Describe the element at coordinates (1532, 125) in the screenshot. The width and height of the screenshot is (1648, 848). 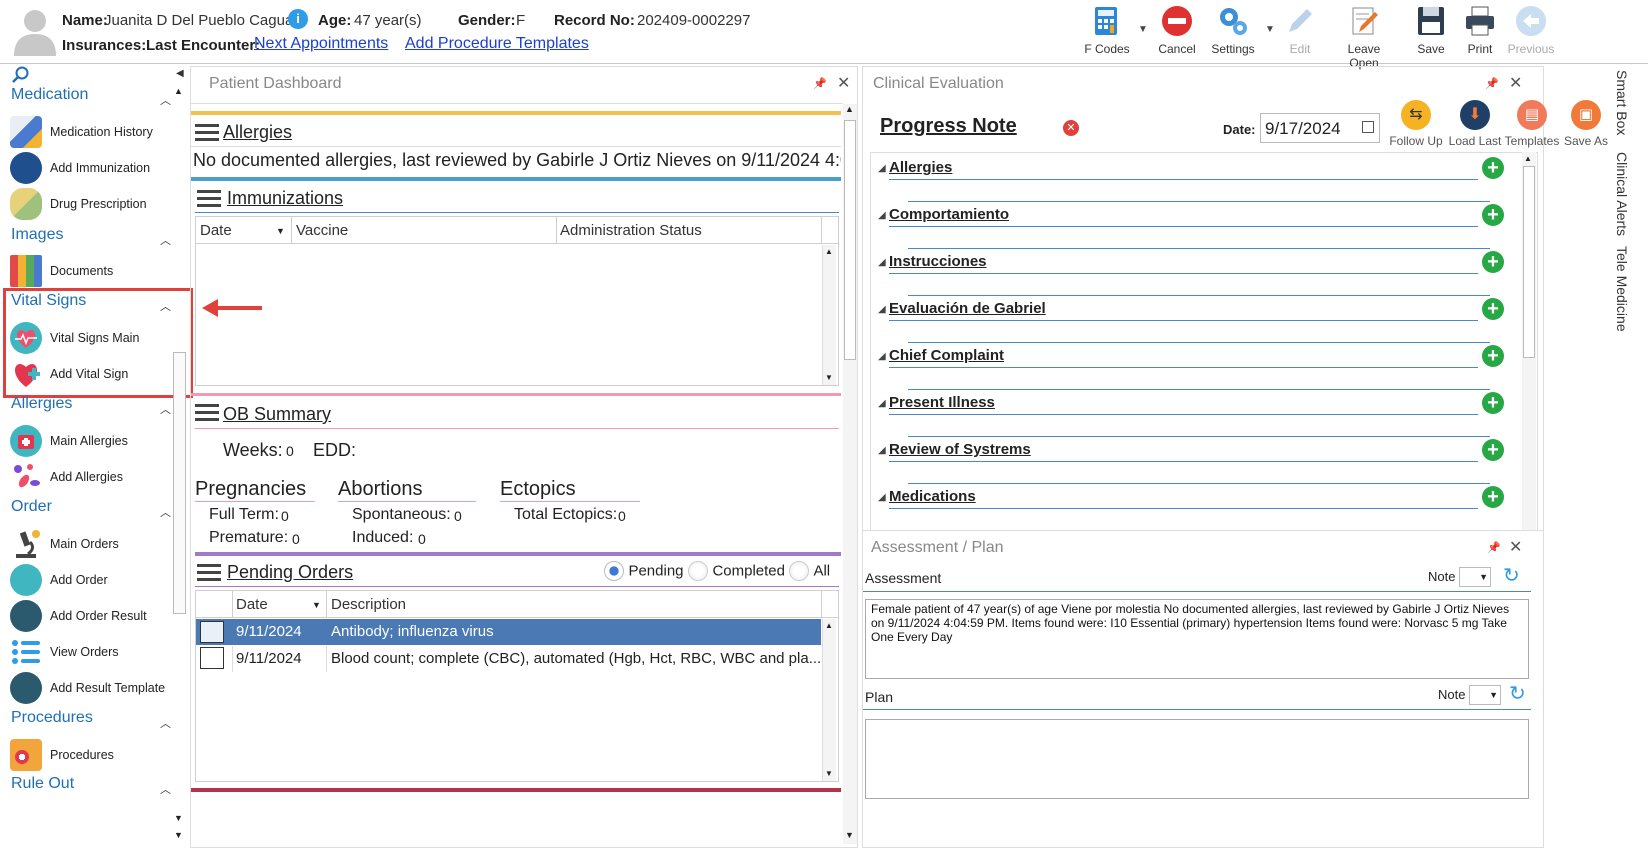
I see `templates-button: ▤ Templates` at that location.